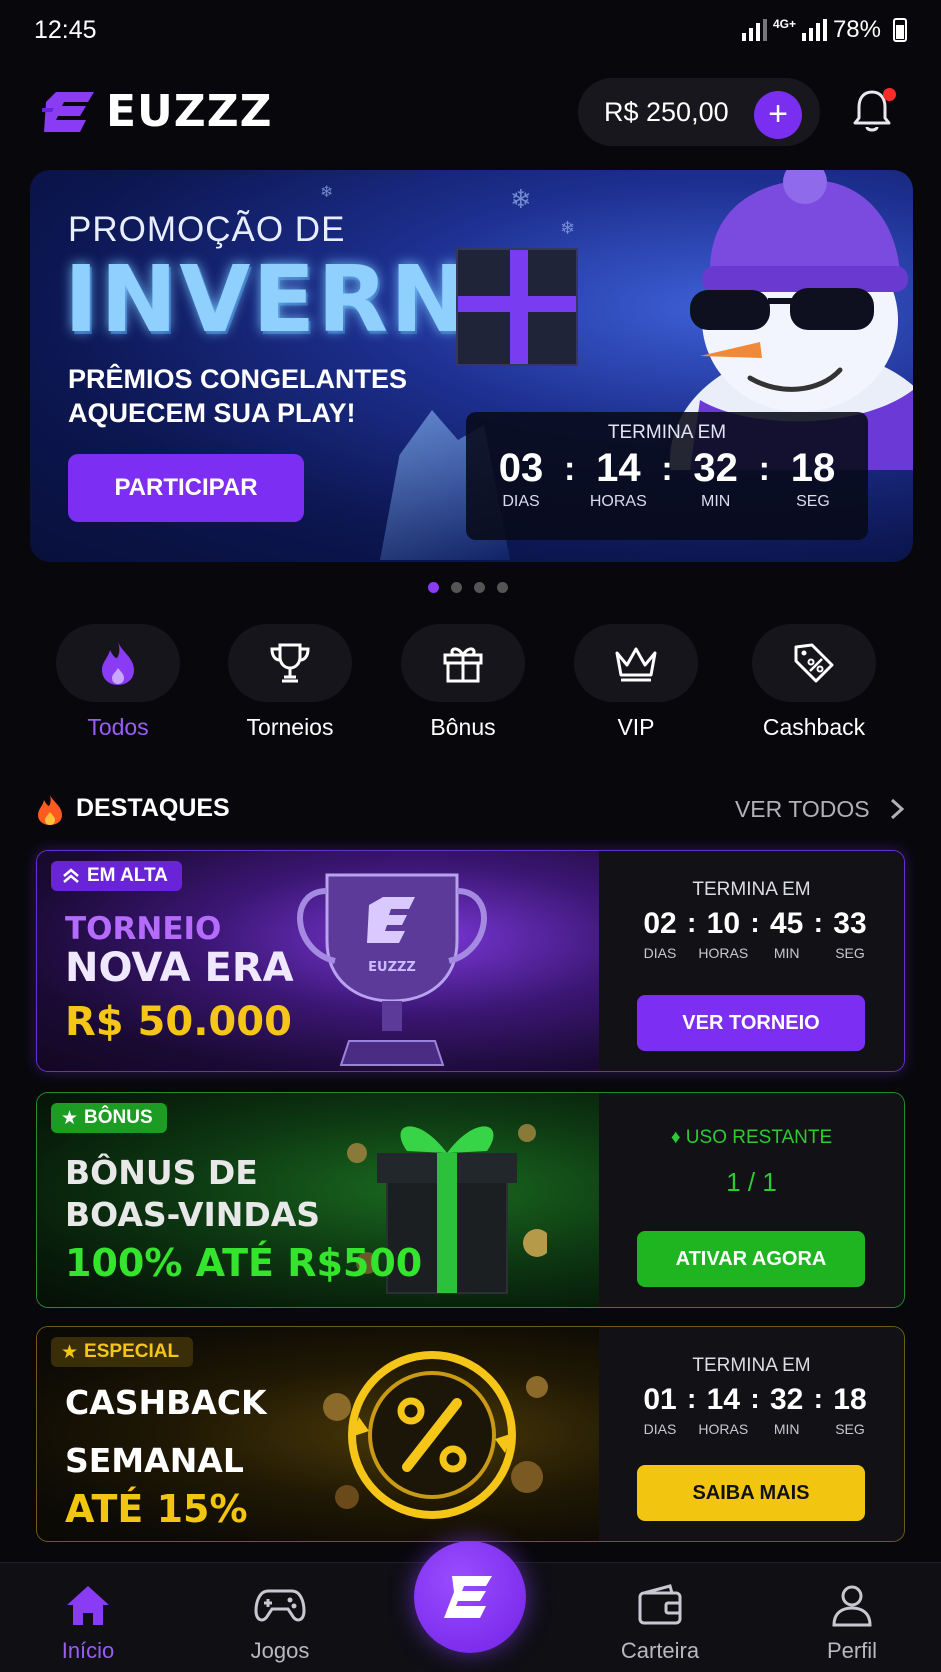 The image size is (941, 1672). I want to click on banner-subtitle-line2: AQUECEM SUA PLAY!, so click(212, 413).